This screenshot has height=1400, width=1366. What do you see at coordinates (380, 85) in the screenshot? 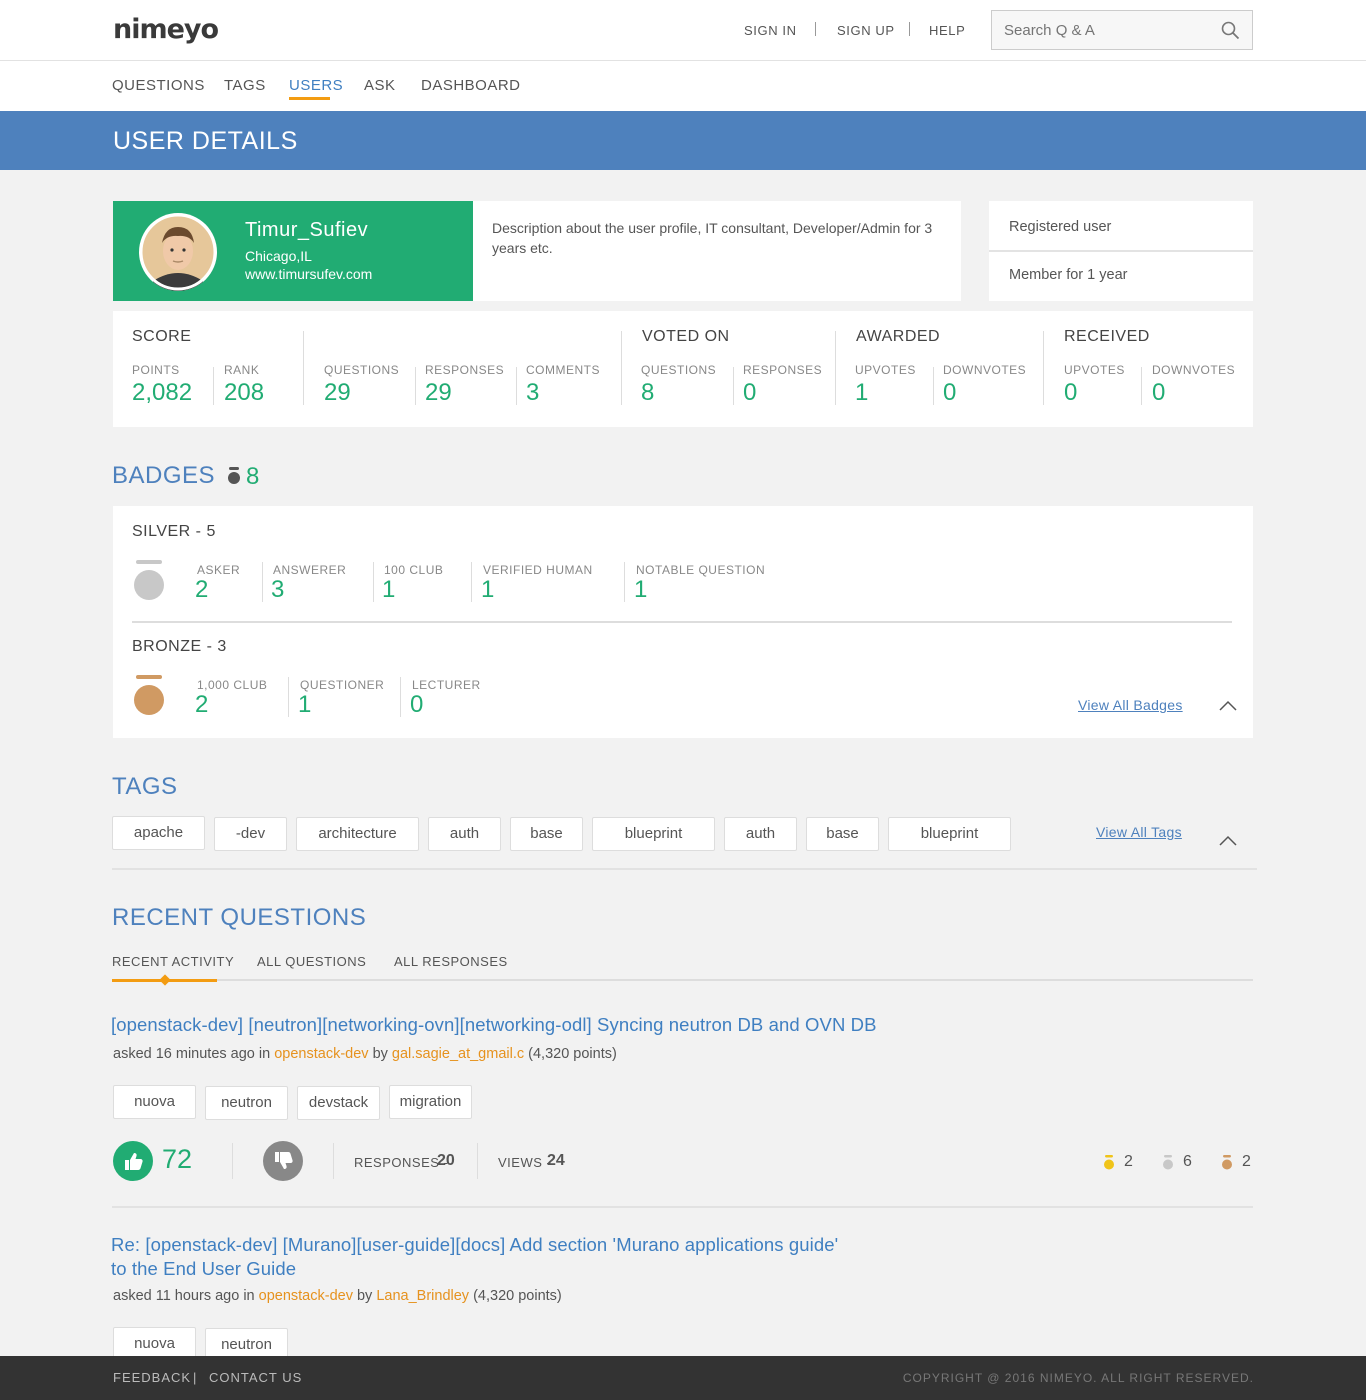
I see `nav-ask: ASK` at bounding box center [380, 85].